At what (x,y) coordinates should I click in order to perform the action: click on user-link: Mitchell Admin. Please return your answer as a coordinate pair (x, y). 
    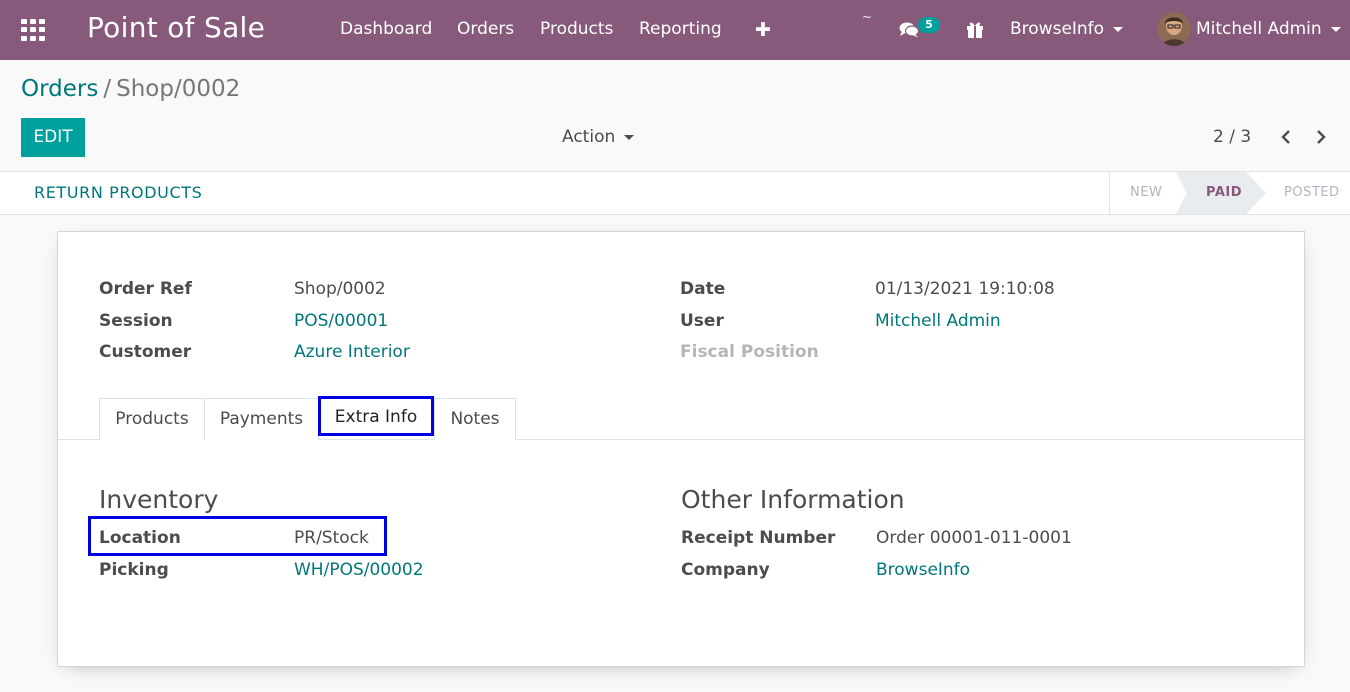
    Looking at the image, I should click on (938, 321).